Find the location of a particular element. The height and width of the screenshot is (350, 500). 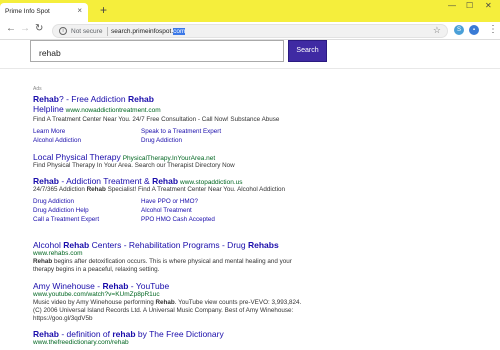

result-url: www.thefreedictionary.com/rehab is located at coordinates (81, 342).